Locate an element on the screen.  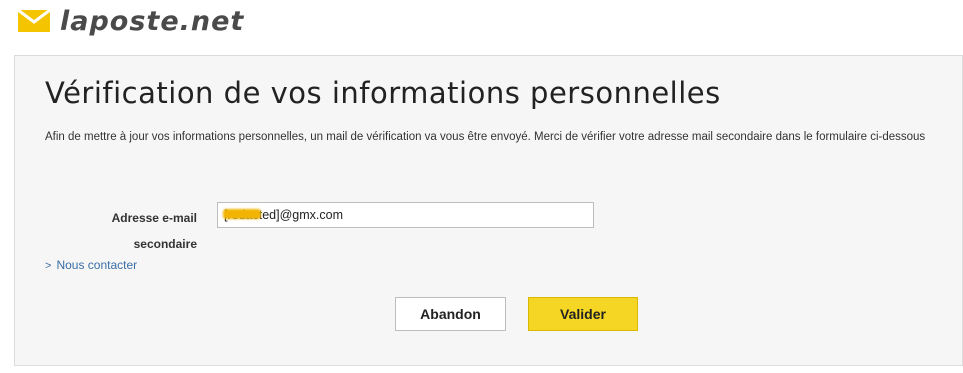
submit-button: Valider is located at coordinates (583, 314).